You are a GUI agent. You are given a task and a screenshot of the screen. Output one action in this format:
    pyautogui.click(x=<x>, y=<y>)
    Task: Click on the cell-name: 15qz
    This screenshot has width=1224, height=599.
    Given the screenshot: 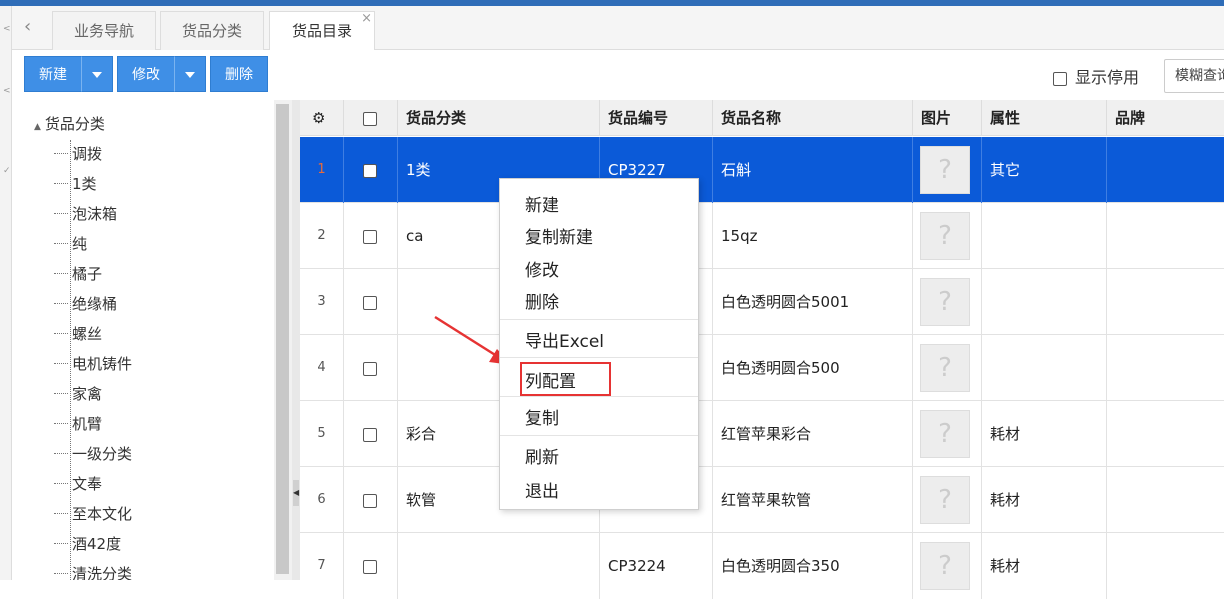 What is the action you would take?
    pyautogui.click(x=813, y=236)
    